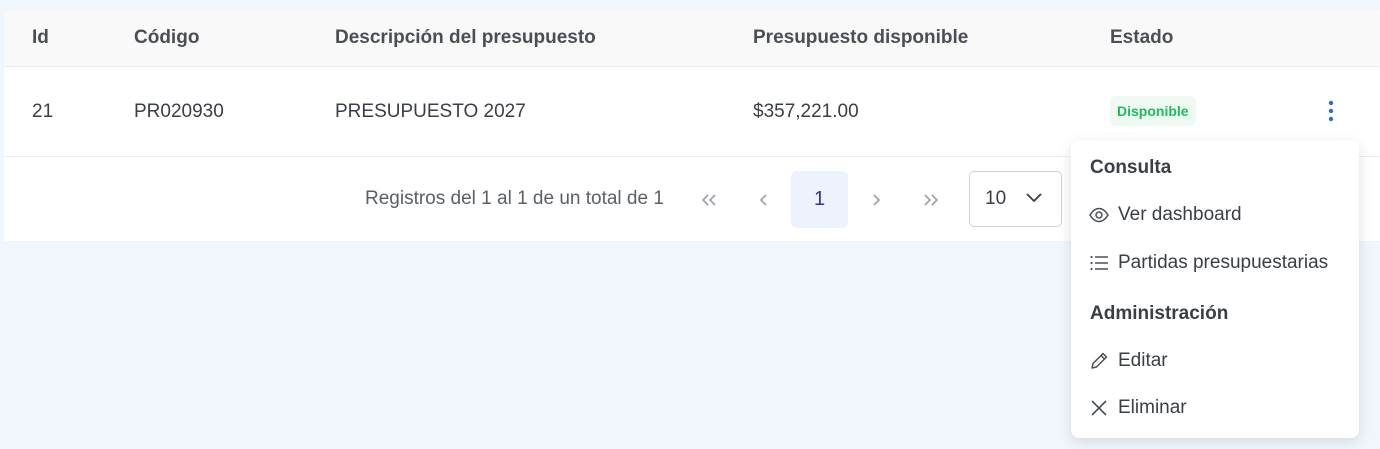  What do you see at coordinates (1099, 263) in the screenshot?
I see `list-icon` at bounding box center [1099, 263].